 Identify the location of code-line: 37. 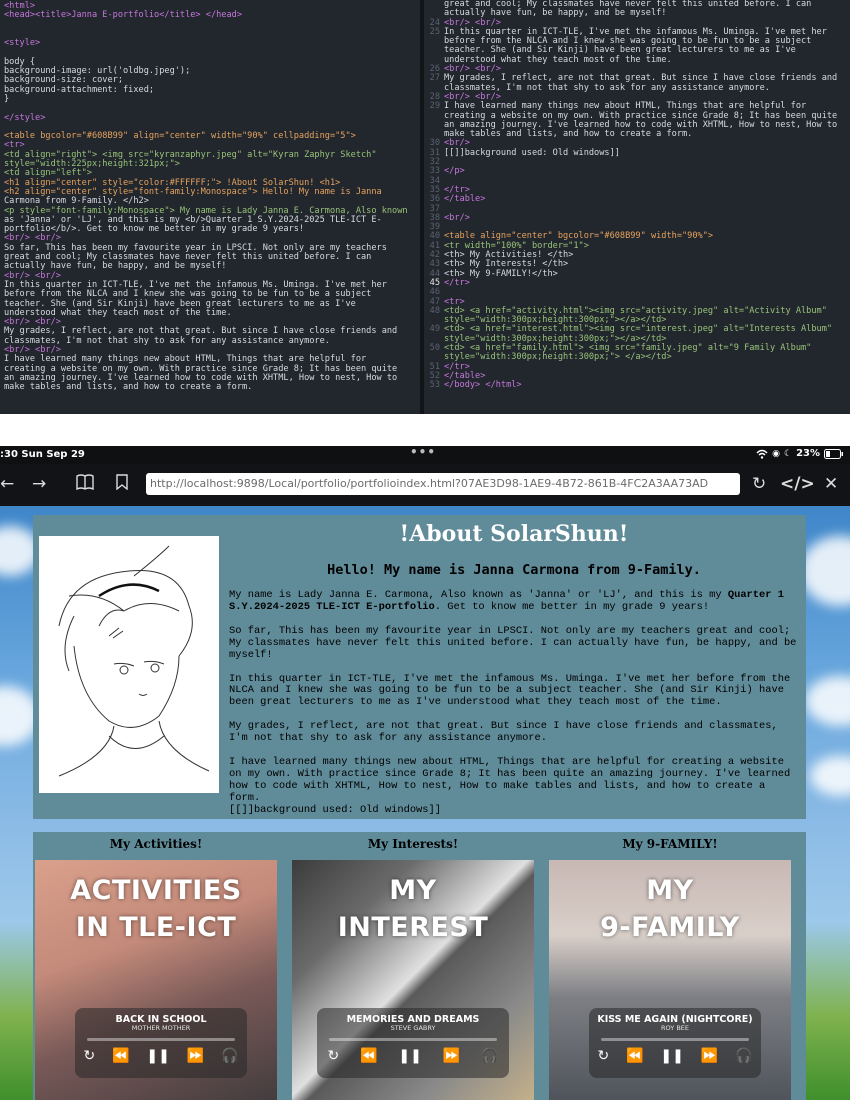
(635, 209).